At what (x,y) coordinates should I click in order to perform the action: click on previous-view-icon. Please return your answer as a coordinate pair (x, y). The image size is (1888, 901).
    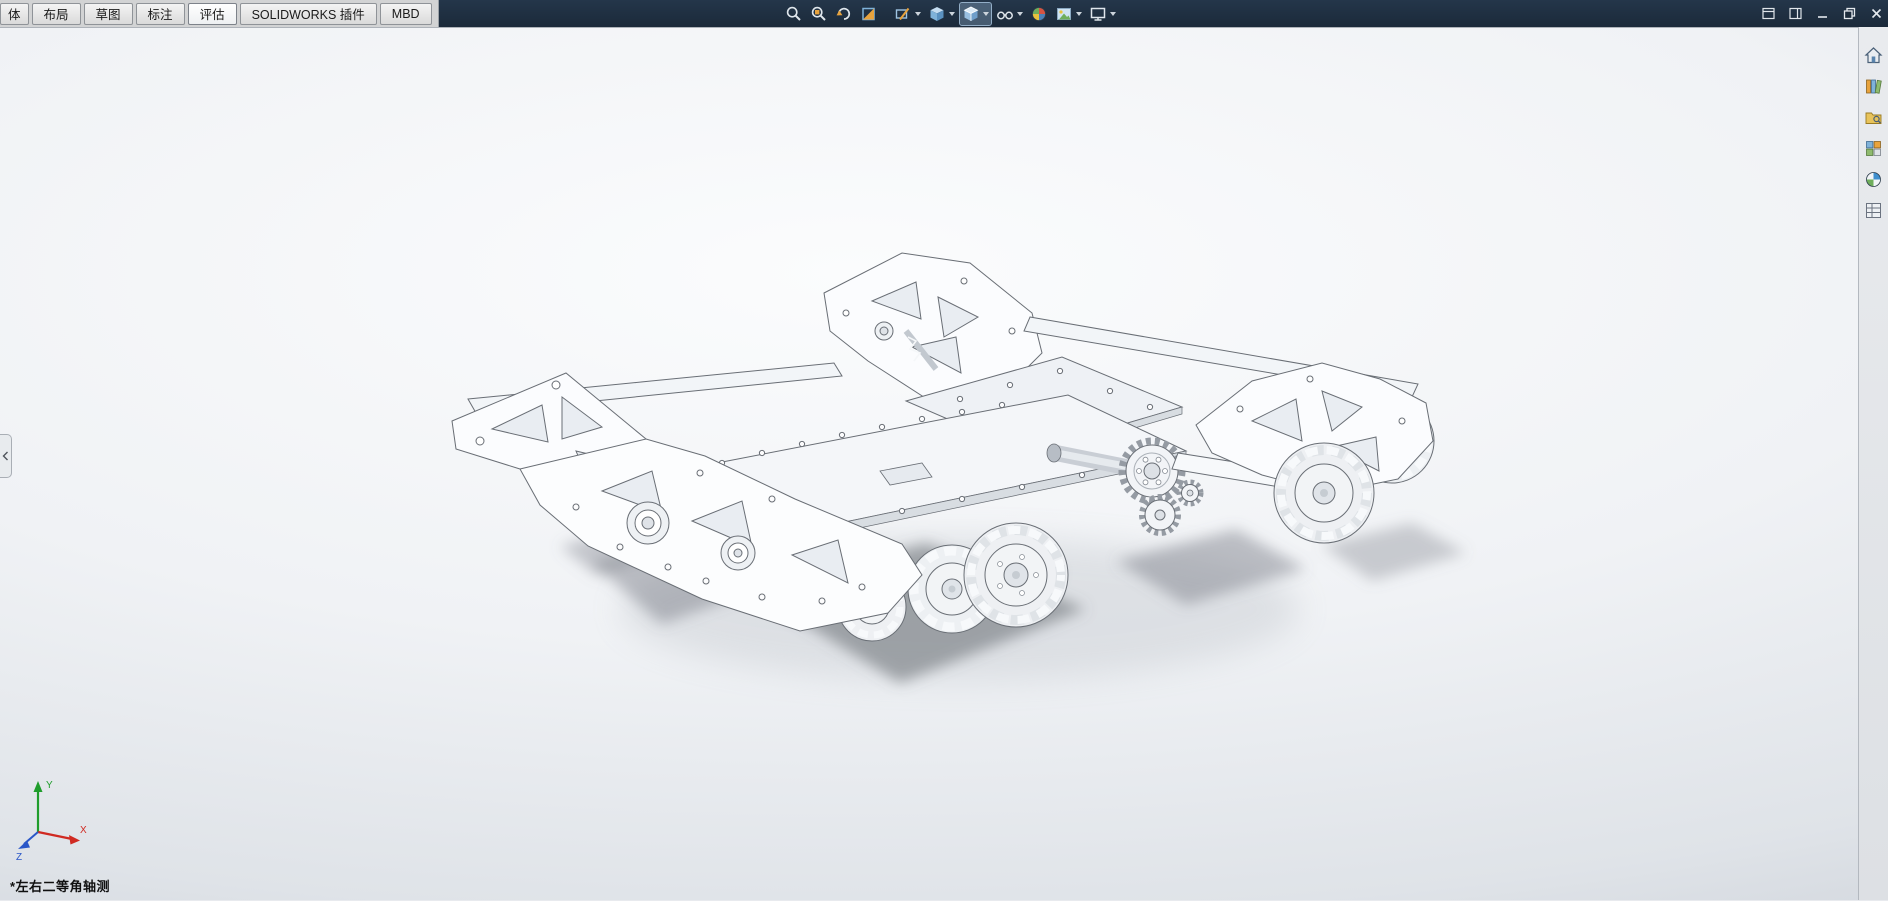
    Looking at the image, I should click on (843, 13).